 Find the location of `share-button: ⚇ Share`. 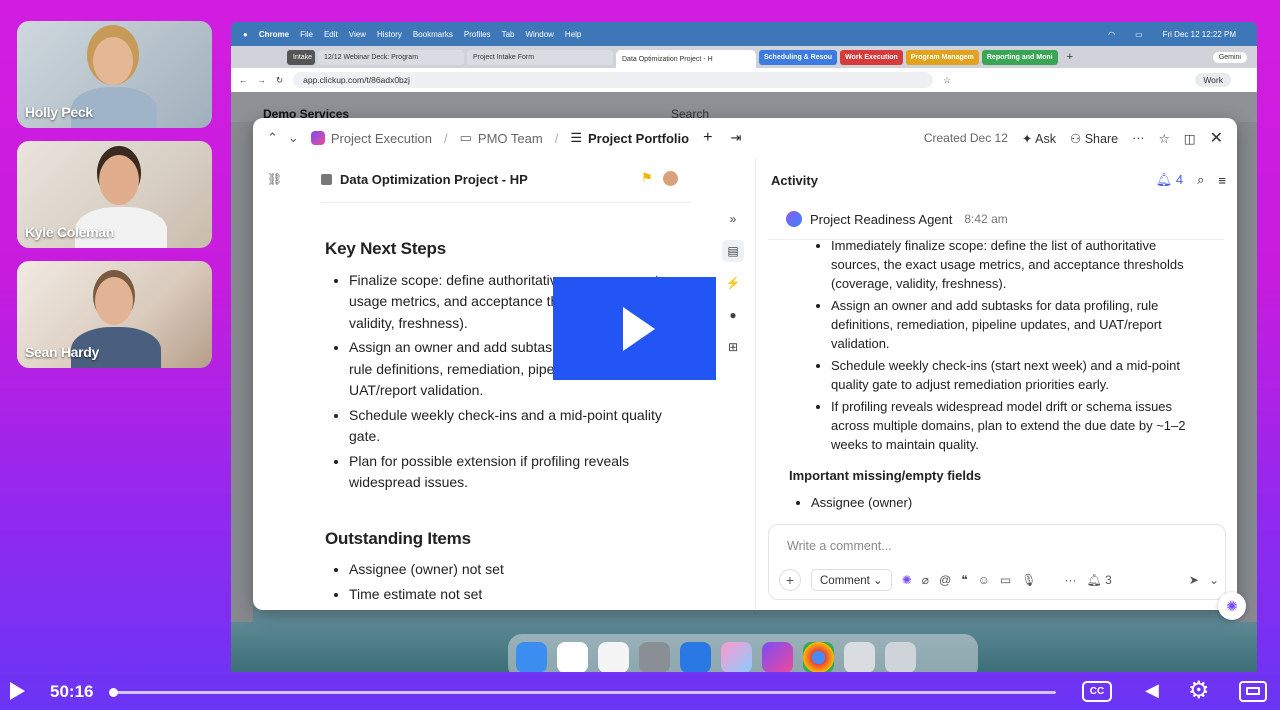

share-button: ⚇ Share is located at coordinates (1094, 138).